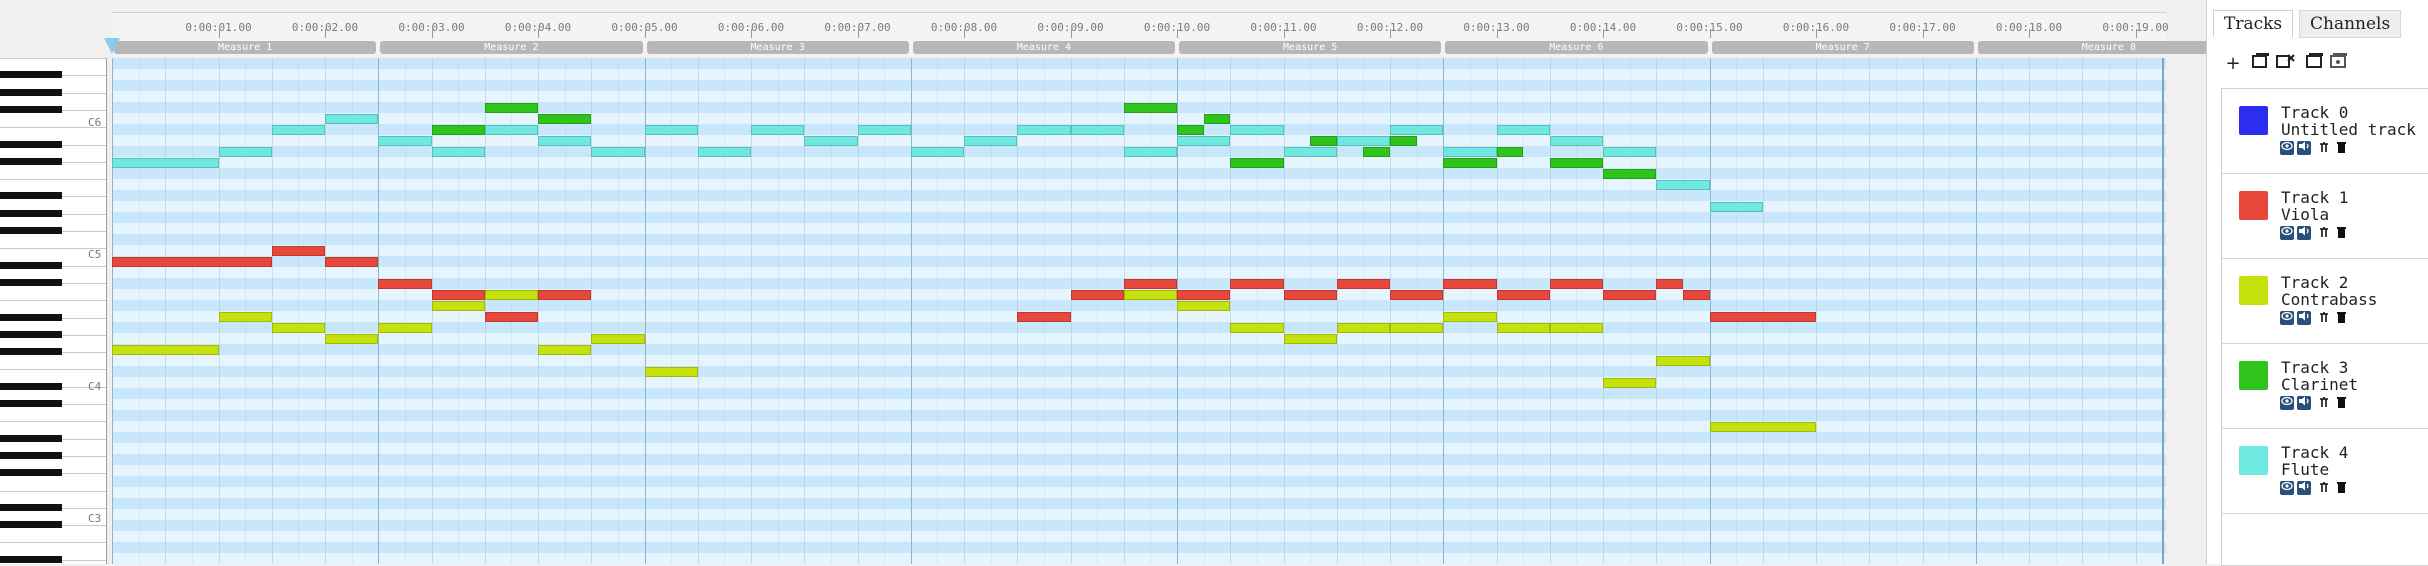 The height and width of the screenshot is (566, 2428). What do you see at coordinates (2325, 471) in the screenshot?
I see `track-row: Track 4 Flute` at bounding box center [2325, 471].